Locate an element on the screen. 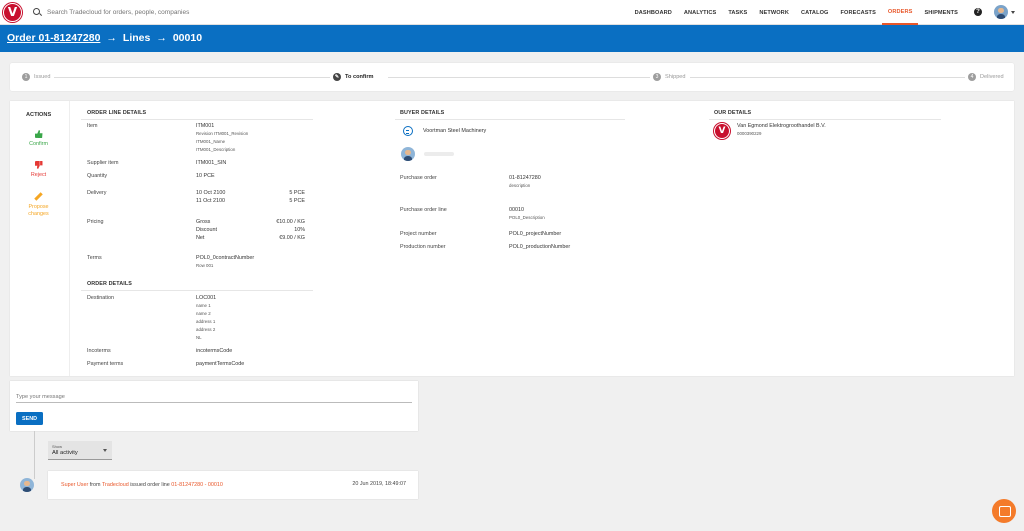 The width and height of the screenshot is (1024, 531). breadcrumb-lines: Lines is located at coordinates (136, 38).